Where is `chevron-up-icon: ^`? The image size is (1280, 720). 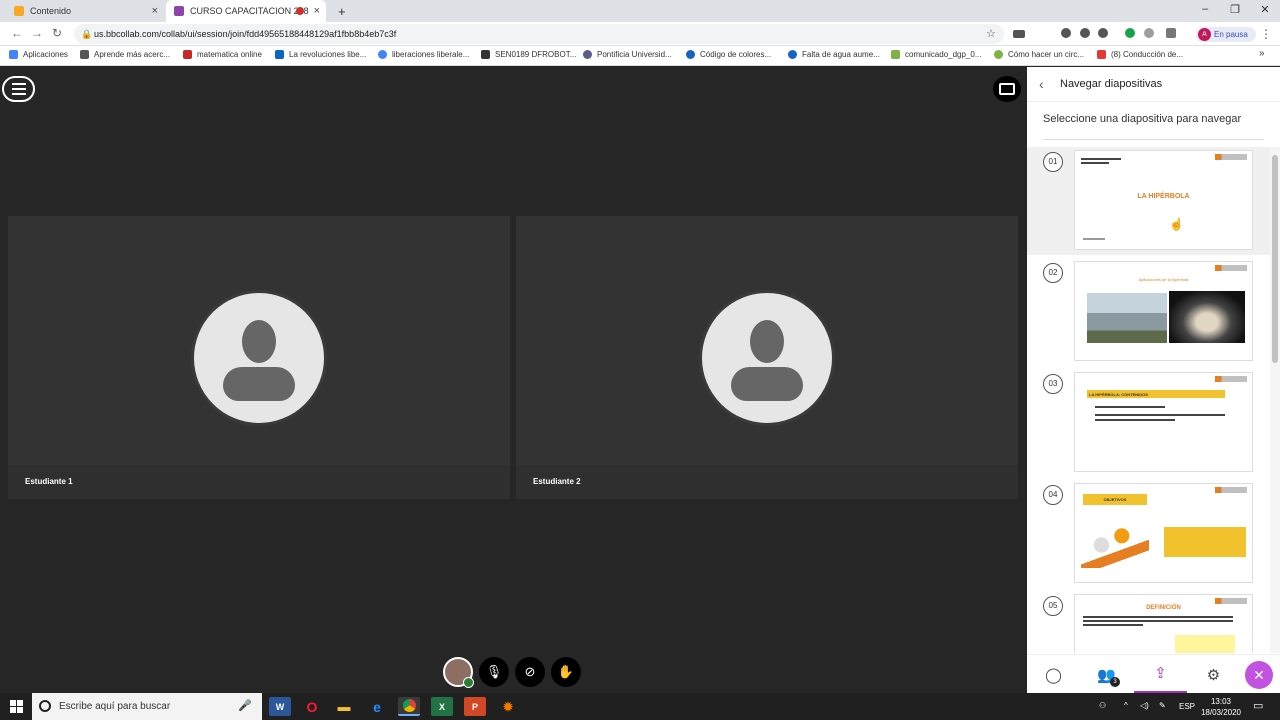 chevron-up-icon: ^ is located at coordinates (1126, 705).